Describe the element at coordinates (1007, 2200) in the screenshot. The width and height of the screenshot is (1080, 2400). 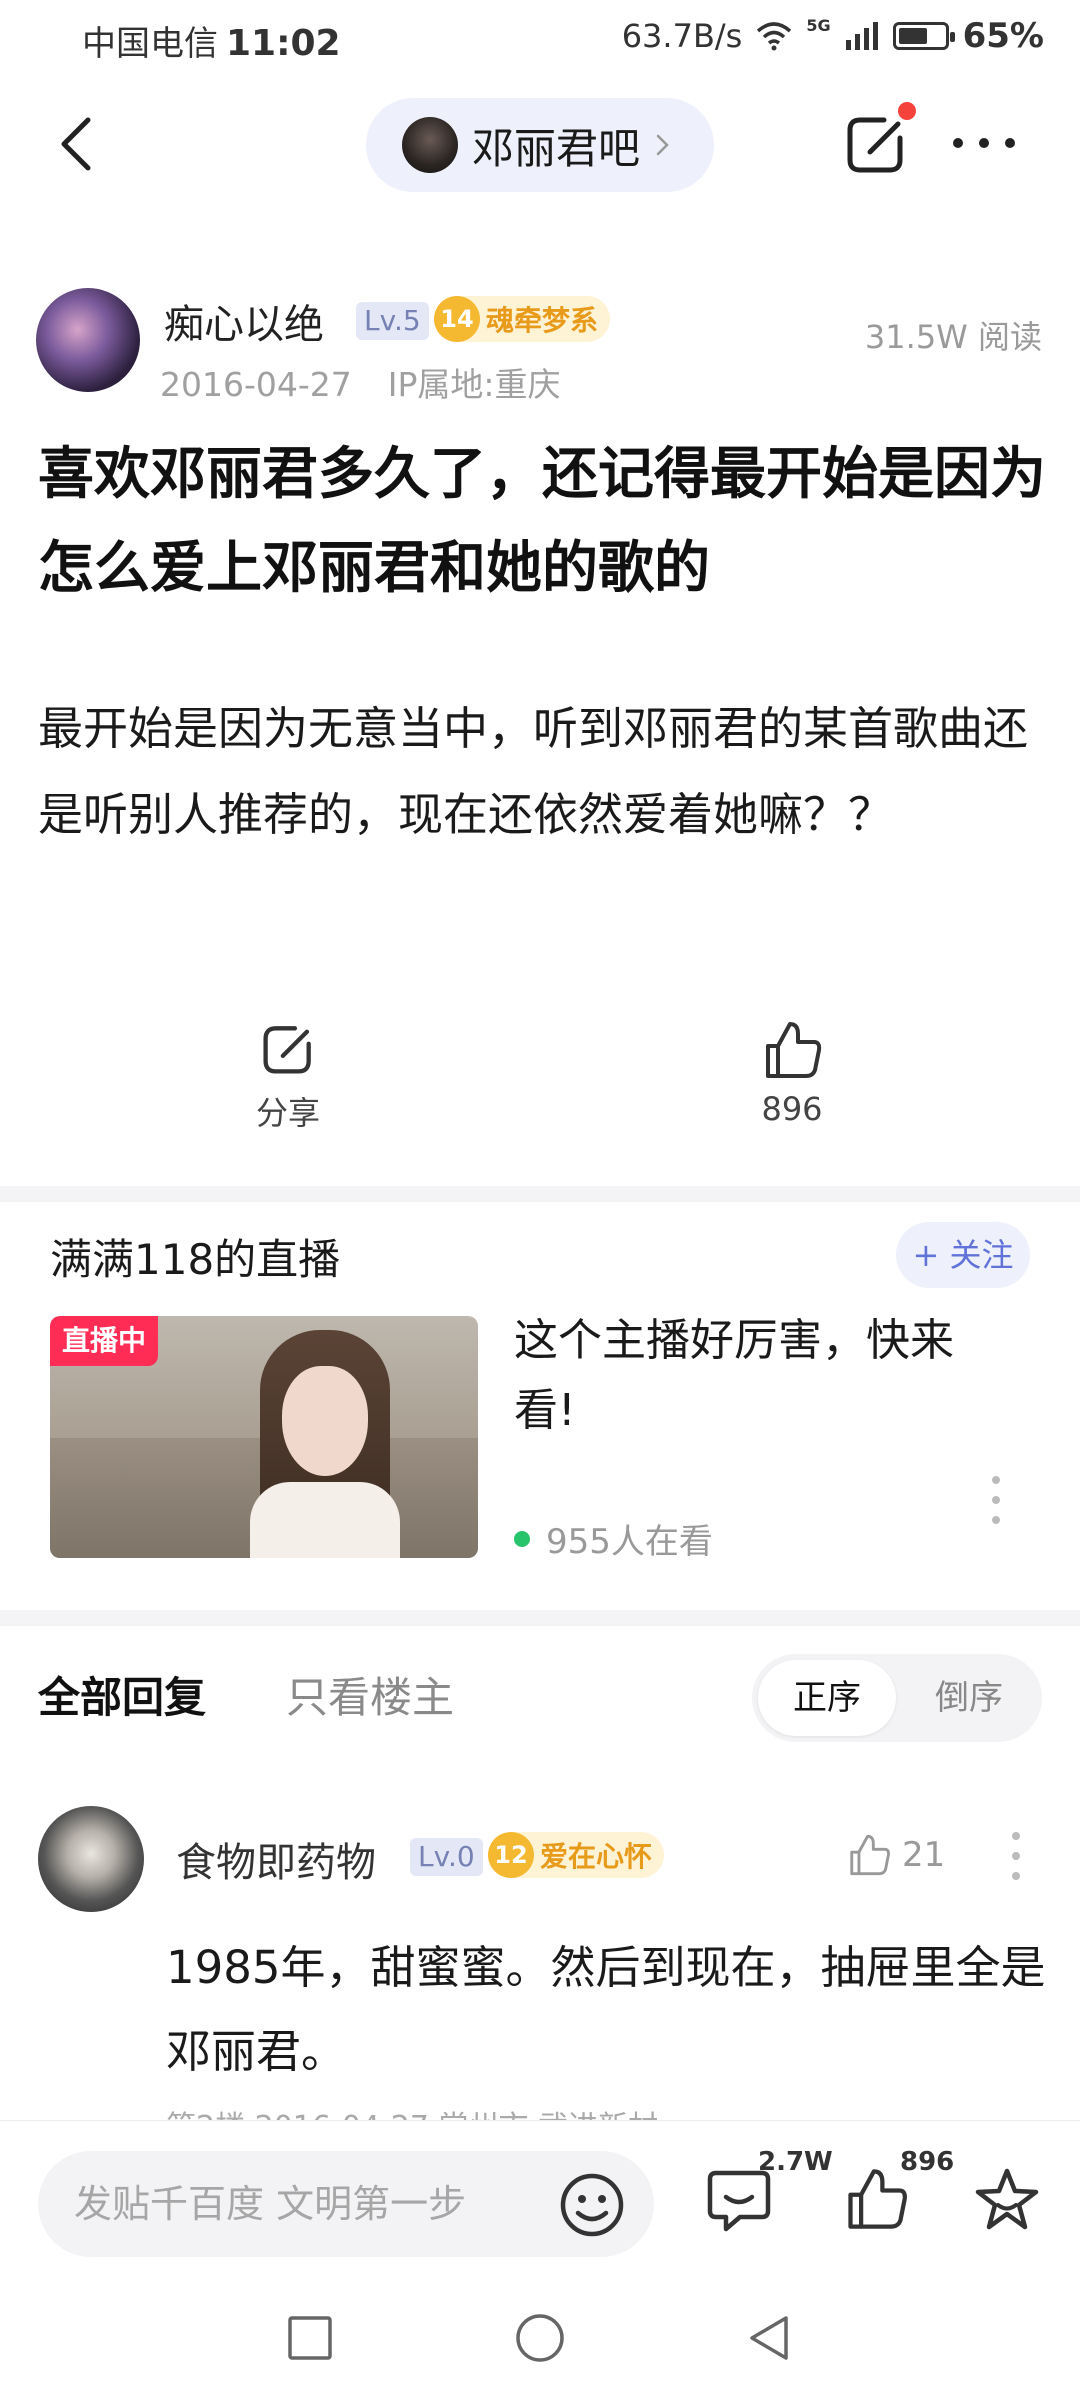
I see `star-favorite-icon` at that location.